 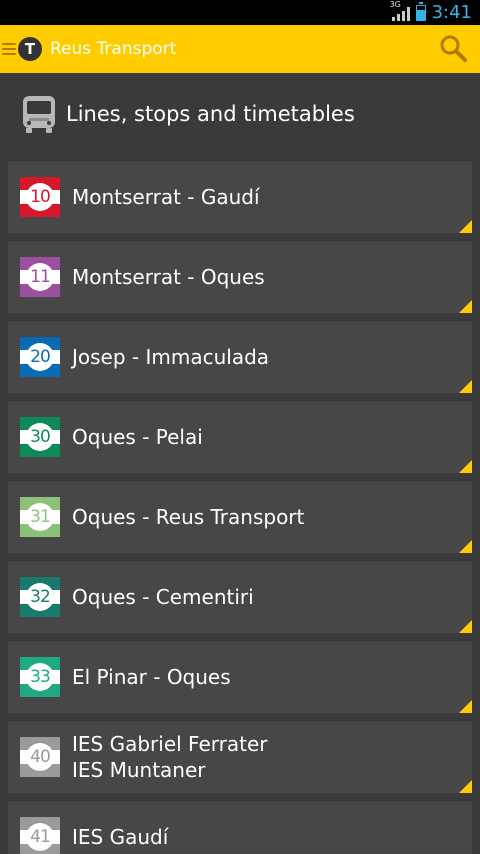 I want to click on line-name: Oques - Reus Transport, so click(x=188, y=517).